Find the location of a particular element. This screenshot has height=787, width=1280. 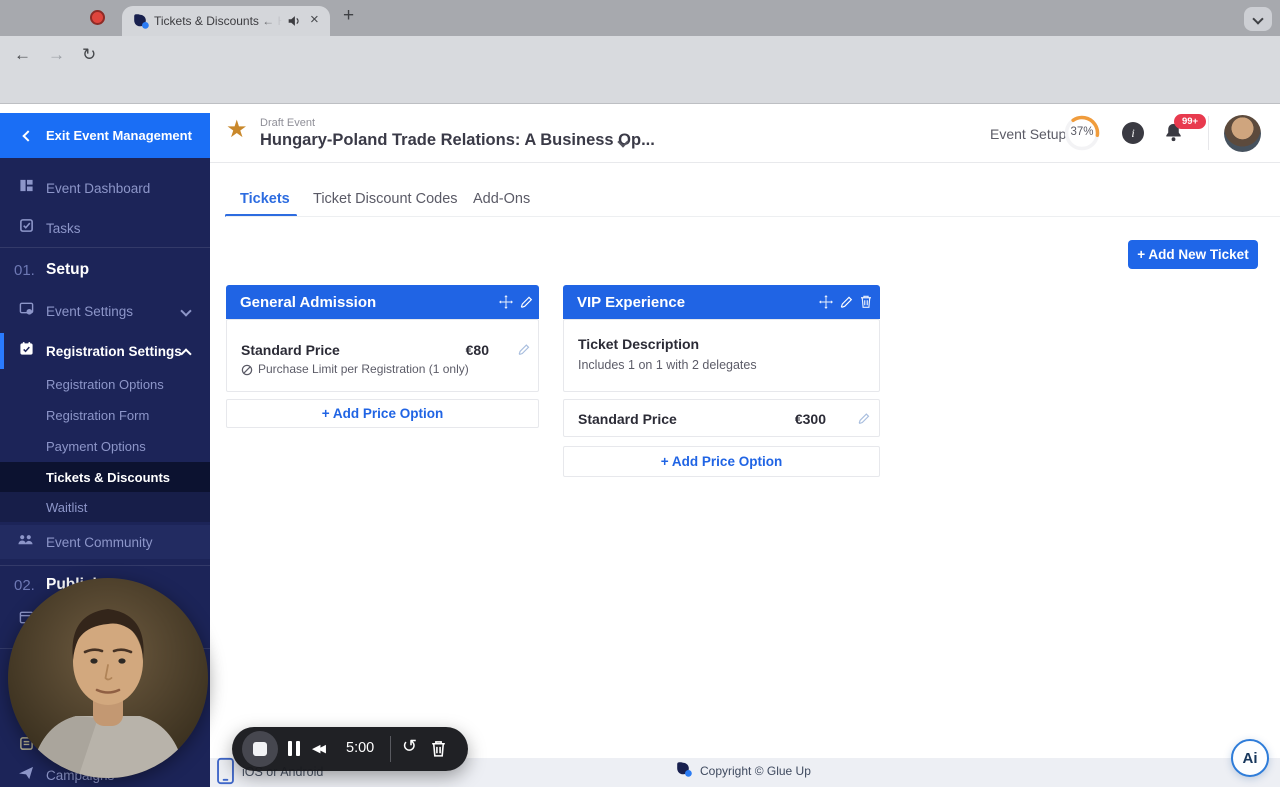

progress-percent: 37% is located at coordinates (1082, 132).